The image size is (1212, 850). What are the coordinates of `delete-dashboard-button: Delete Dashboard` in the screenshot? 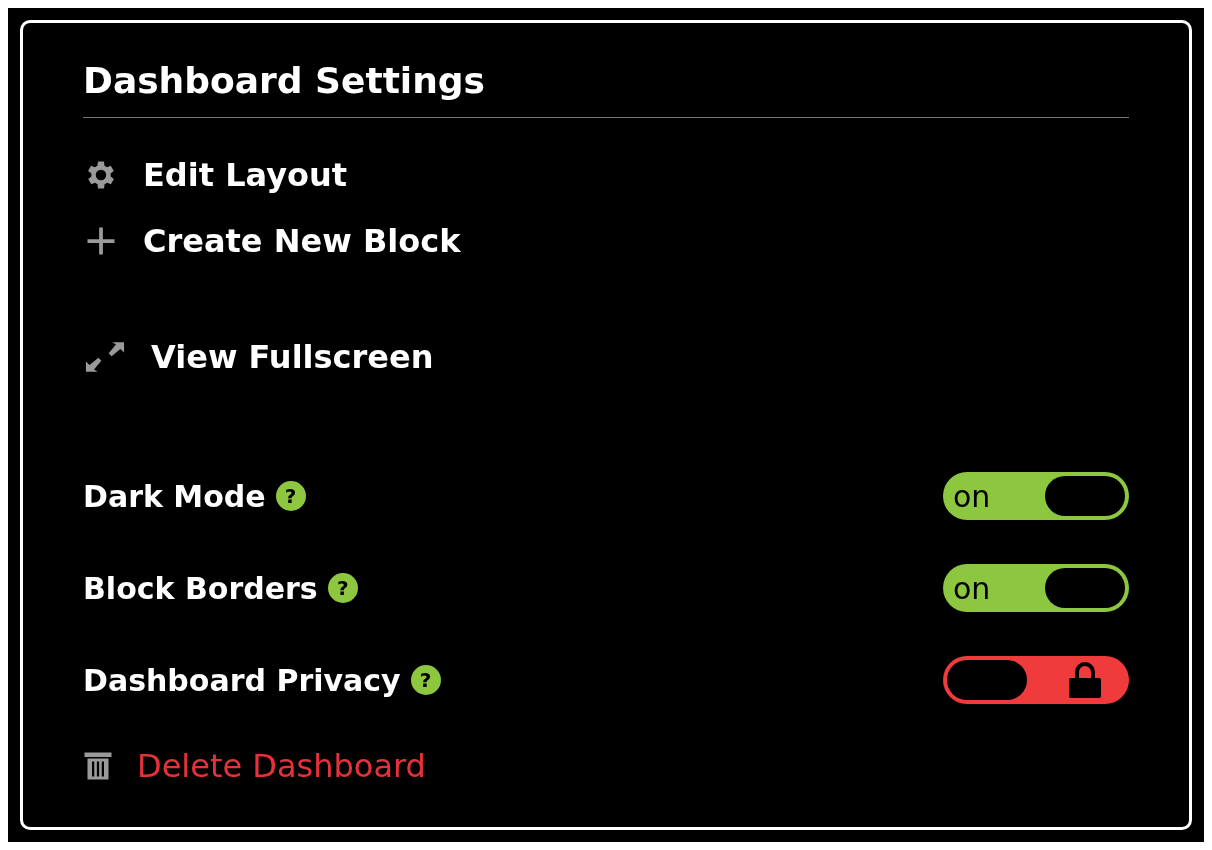 It's located at (606, 766).